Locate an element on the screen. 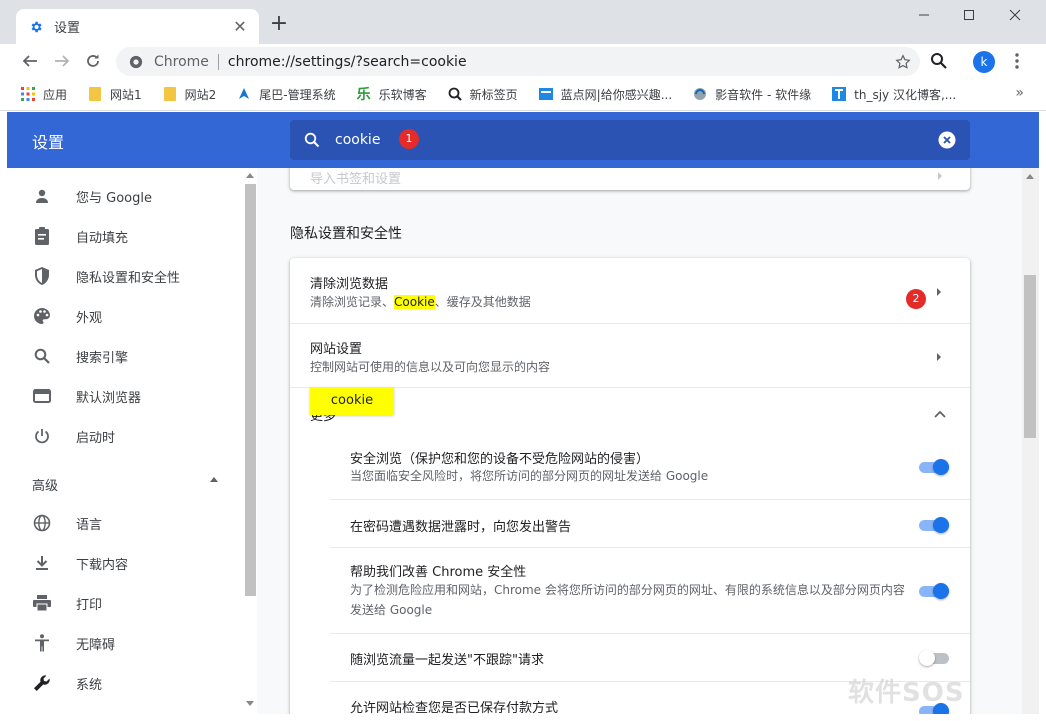 This screenshot has width=1046, height=721. row-site-settings: 网站设置 控制网站可使用的信息以及可向您显示的内容 is located at coordinates (630, 356).